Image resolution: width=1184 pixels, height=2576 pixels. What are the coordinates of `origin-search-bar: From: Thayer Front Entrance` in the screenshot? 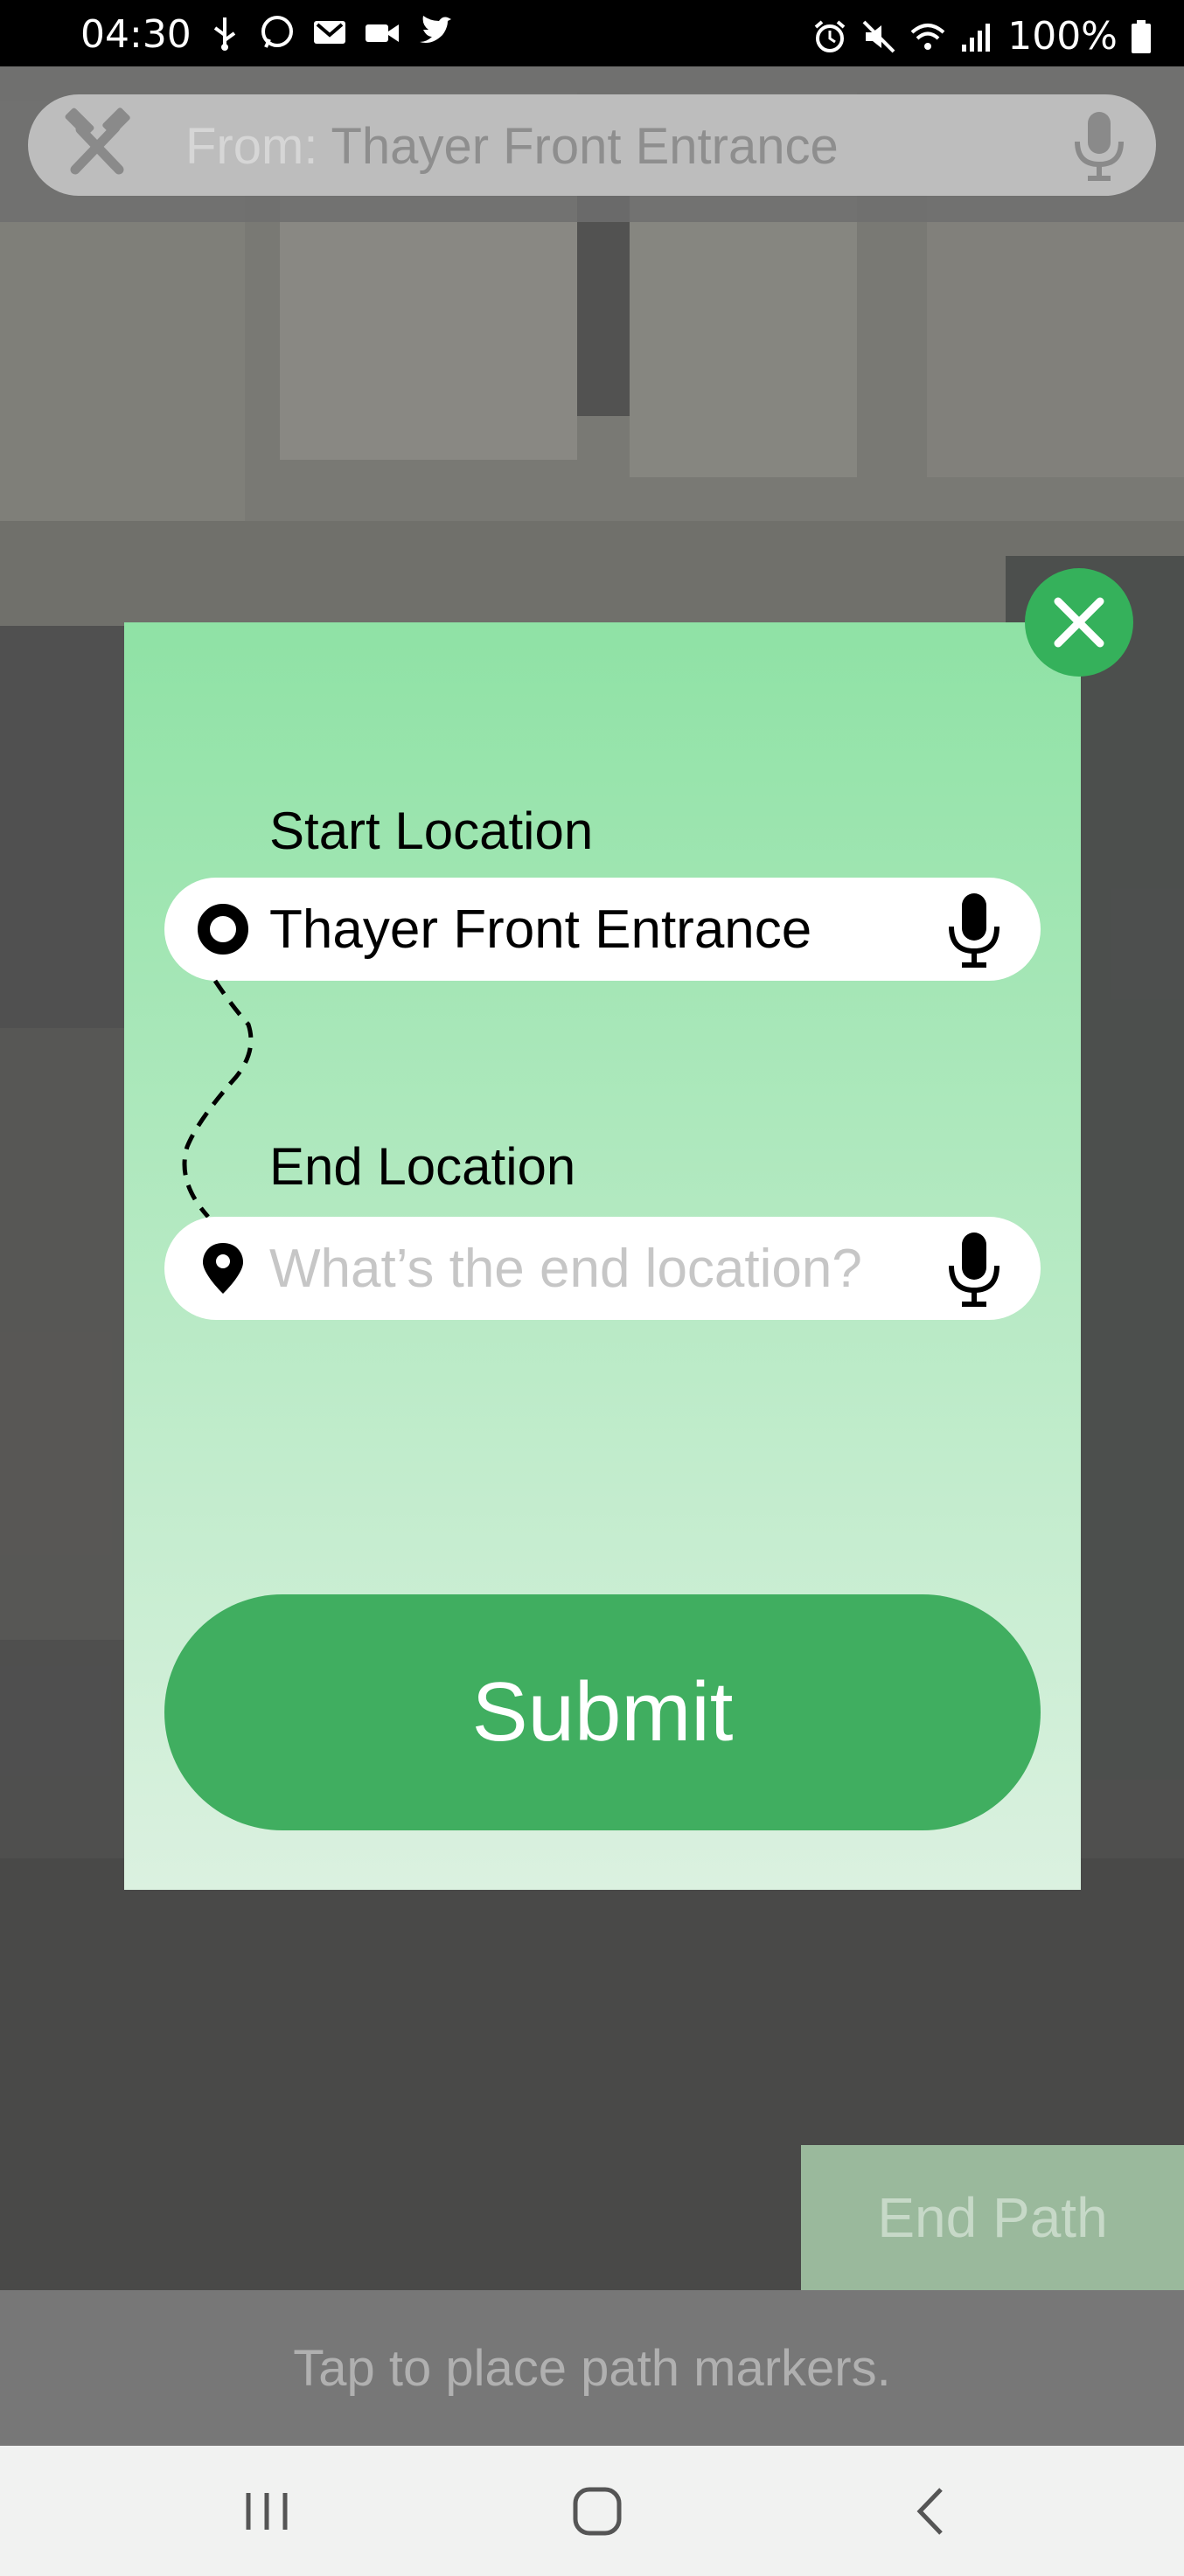 It's located at (592, 145).